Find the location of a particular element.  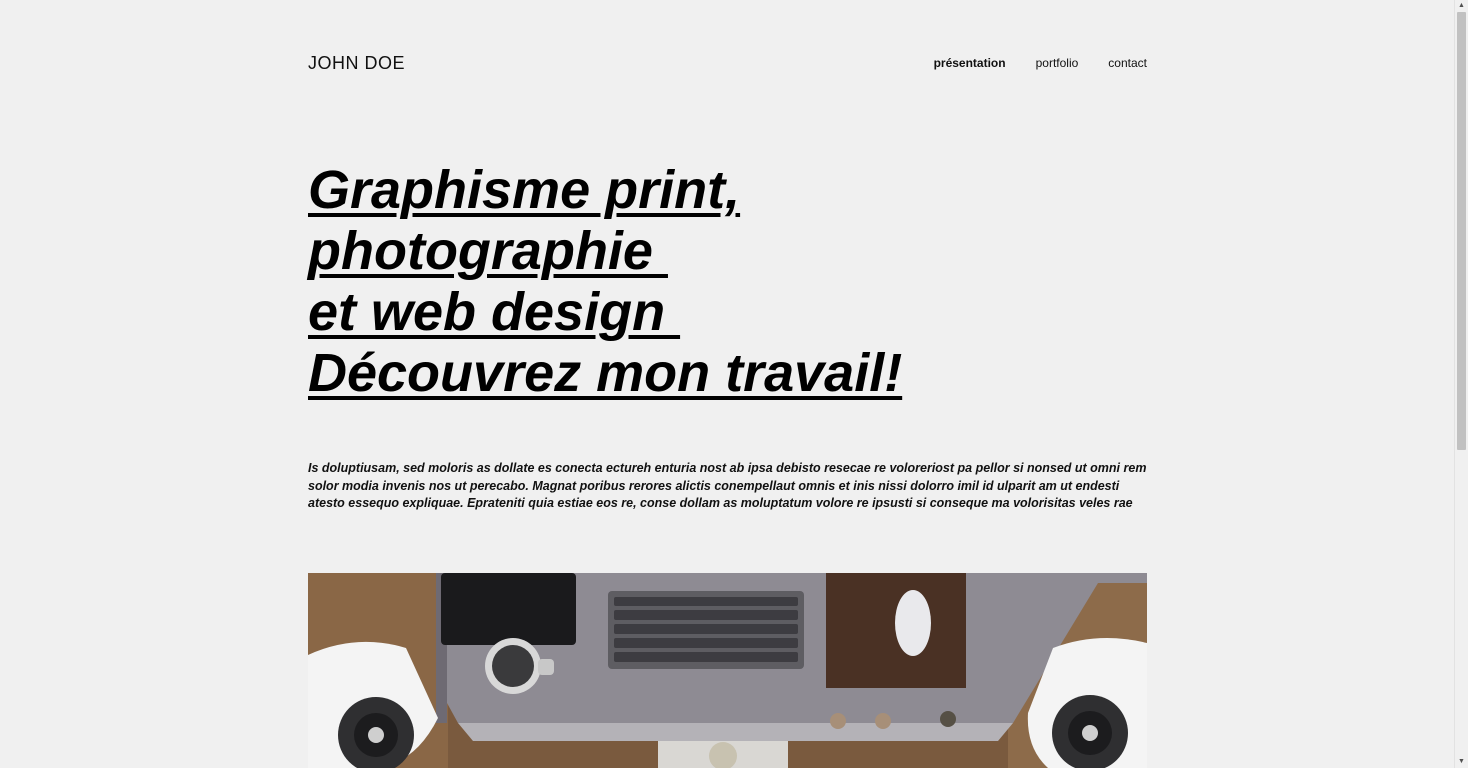

arrow-up-icon: ▲ is located at coordinates (1461, 6).